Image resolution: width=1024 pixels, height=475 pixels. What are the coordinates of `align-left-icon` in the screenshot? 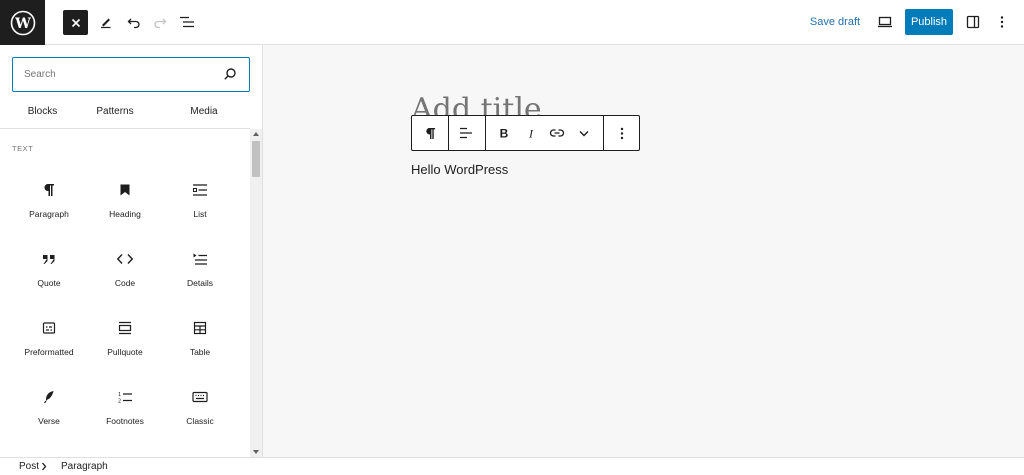 It's located at (466, 133).